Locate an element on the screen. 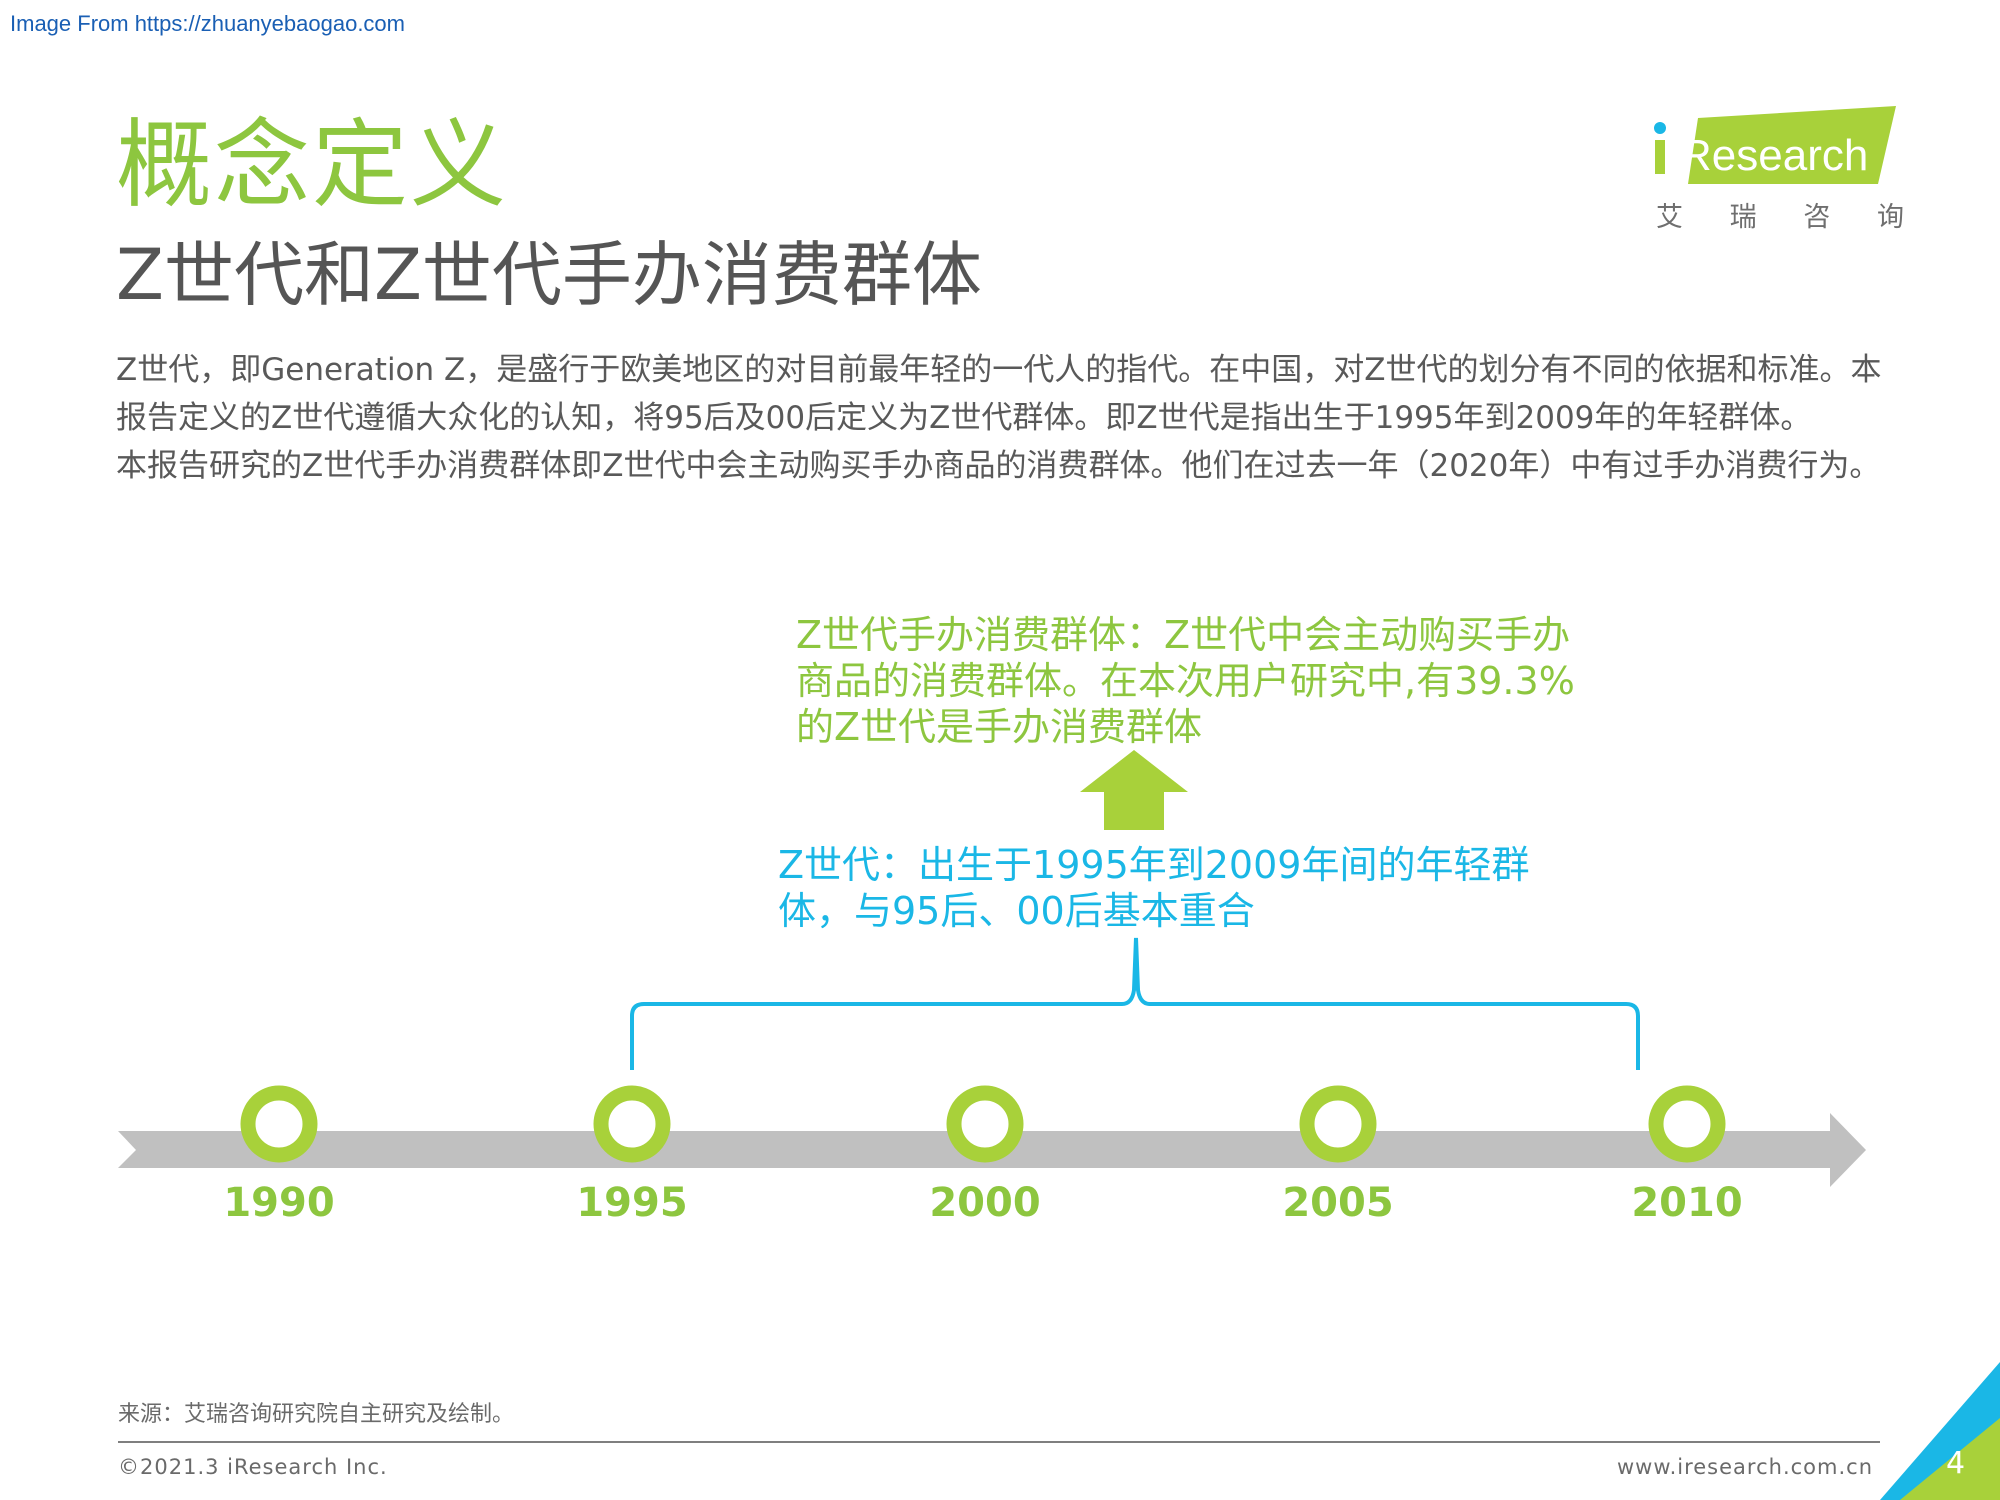 The image size is (2000, 1500). year-marker-2005 is located at coordinates (1338, 1124).